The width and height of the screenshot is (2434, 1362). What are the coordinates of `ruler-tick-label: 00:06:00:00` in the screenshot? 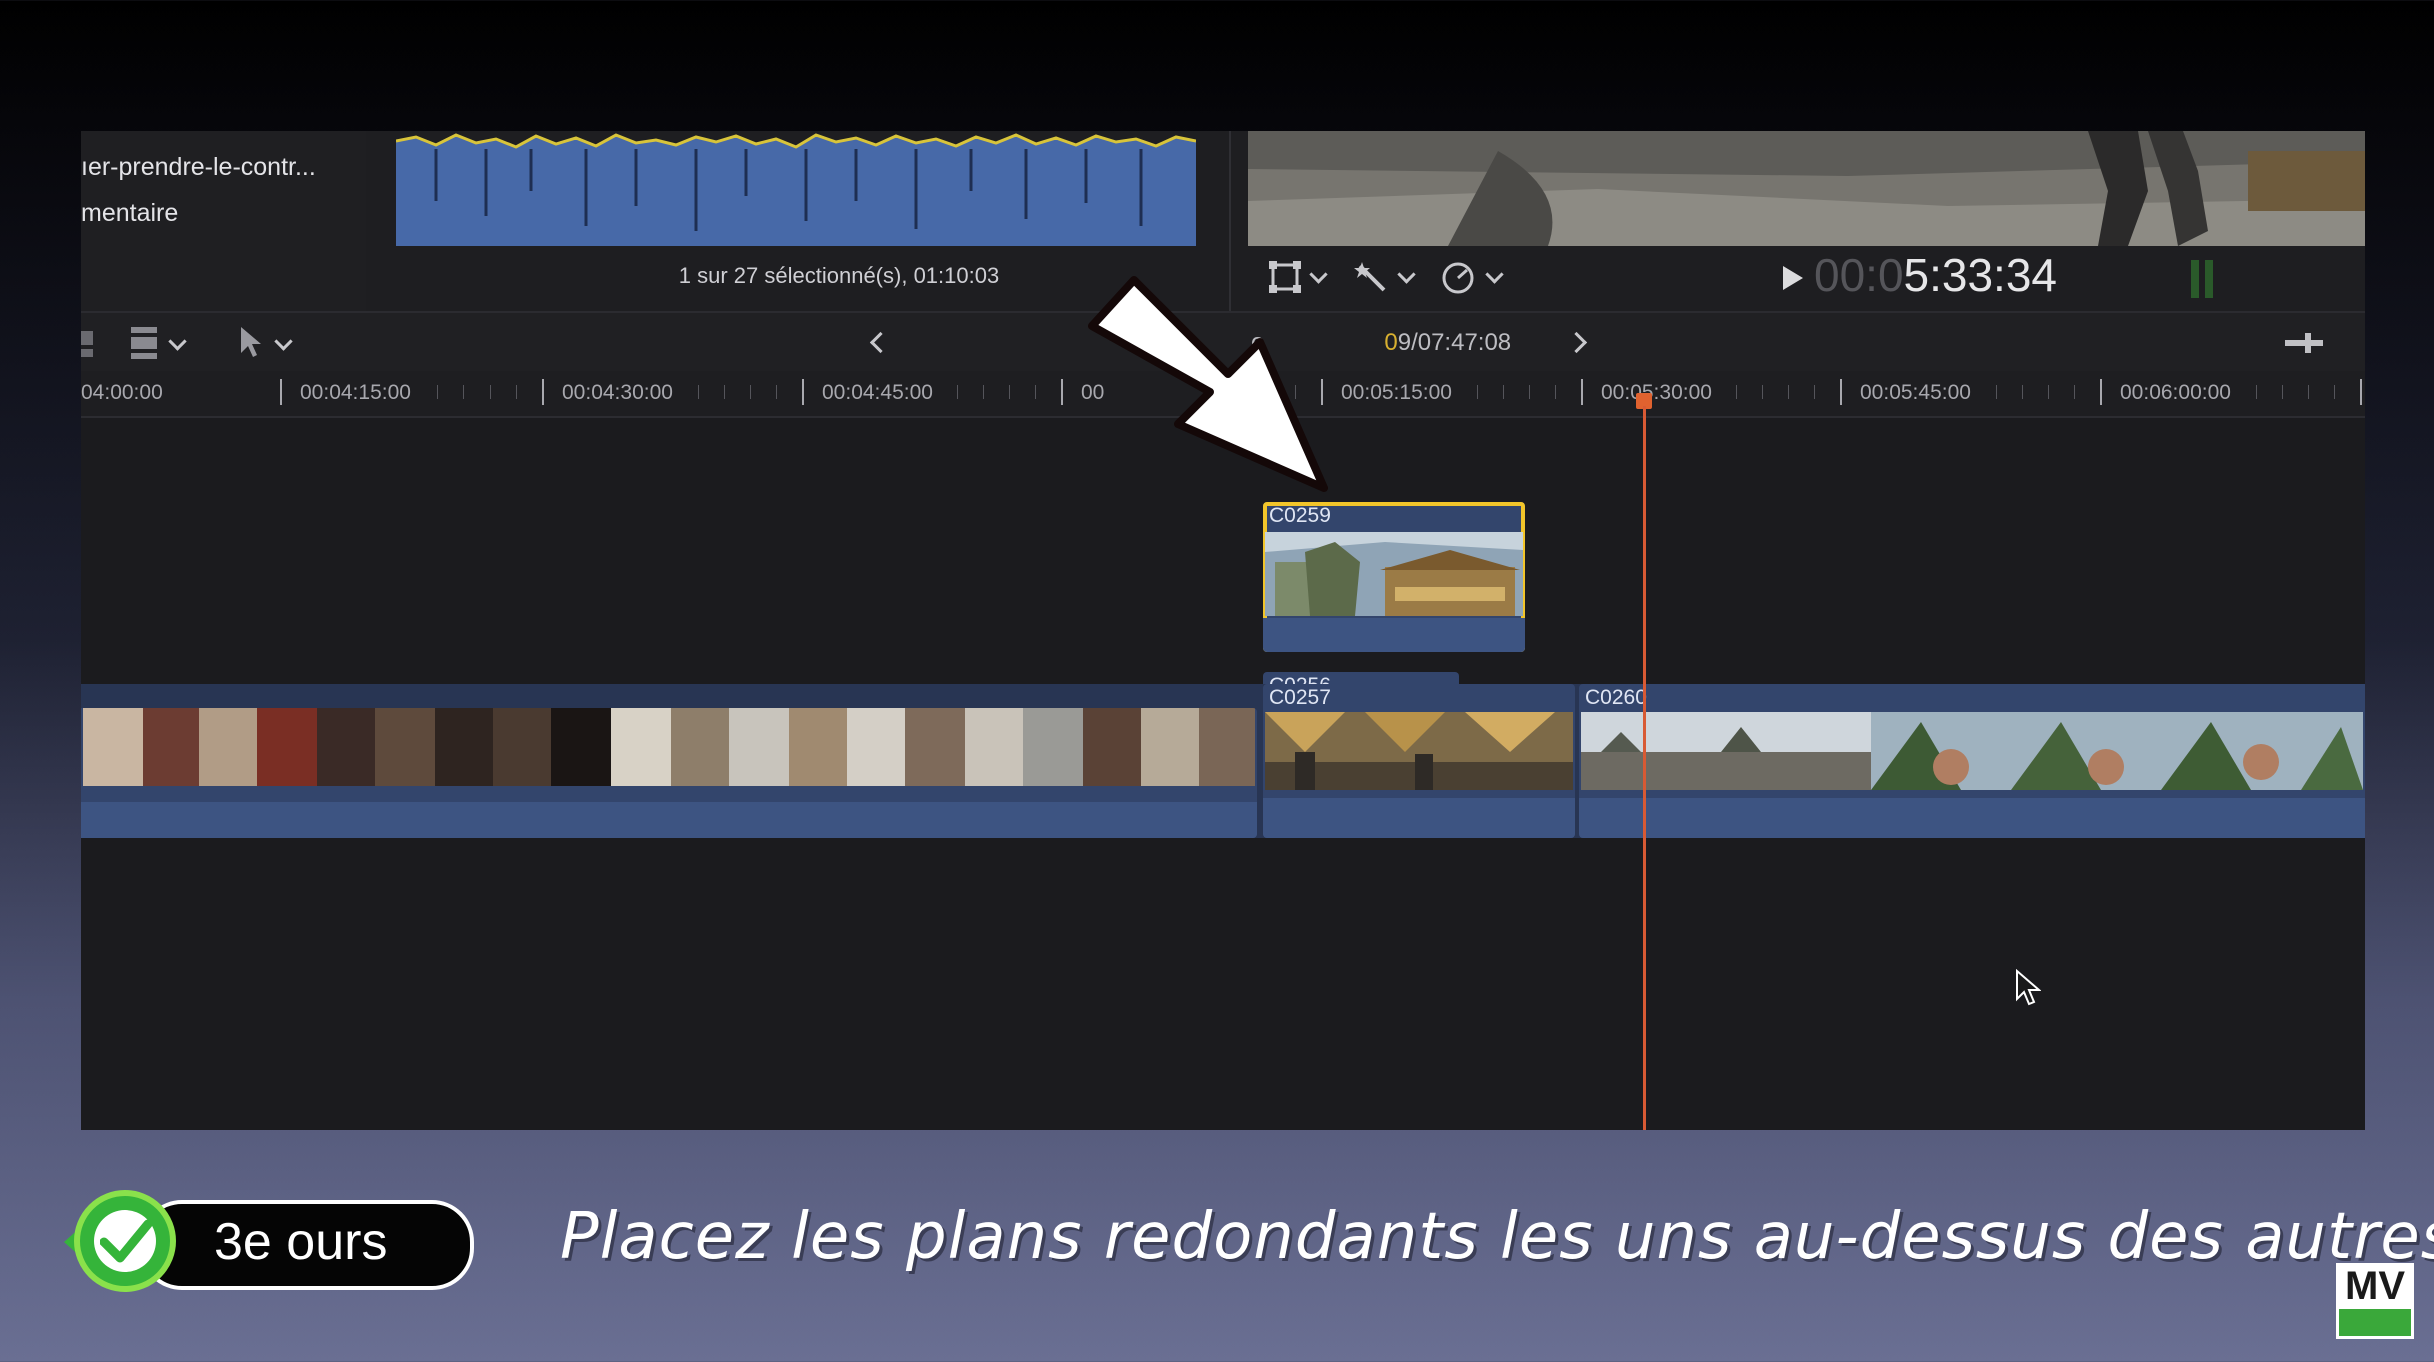 It's located at (2175, 392).